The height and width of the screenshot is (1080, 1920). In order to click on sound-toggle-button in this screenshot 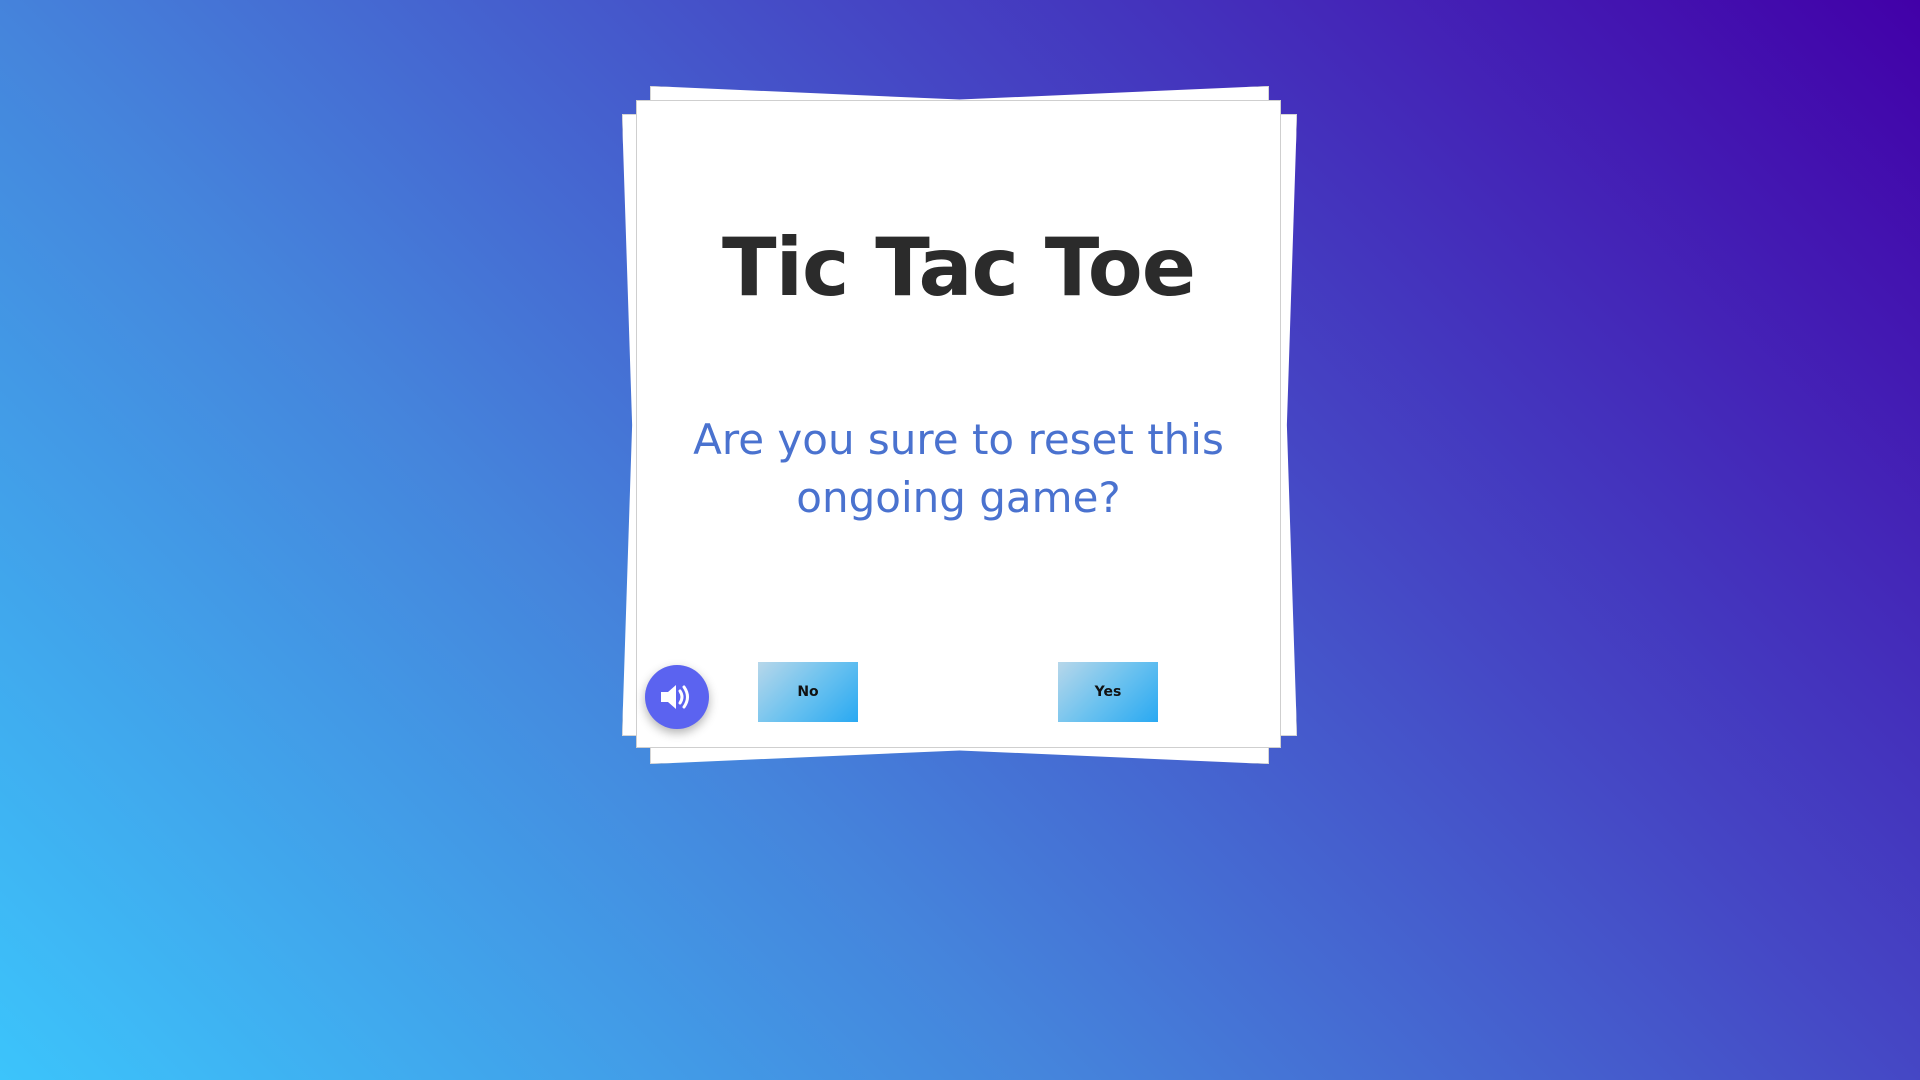, I will do `click(677, 697)`.